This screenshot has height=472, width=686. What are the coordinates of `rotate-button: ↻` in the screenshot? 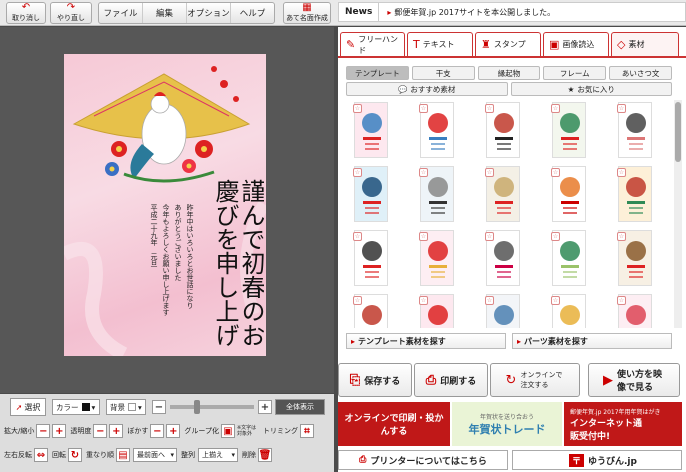 It's located at (75, 455).